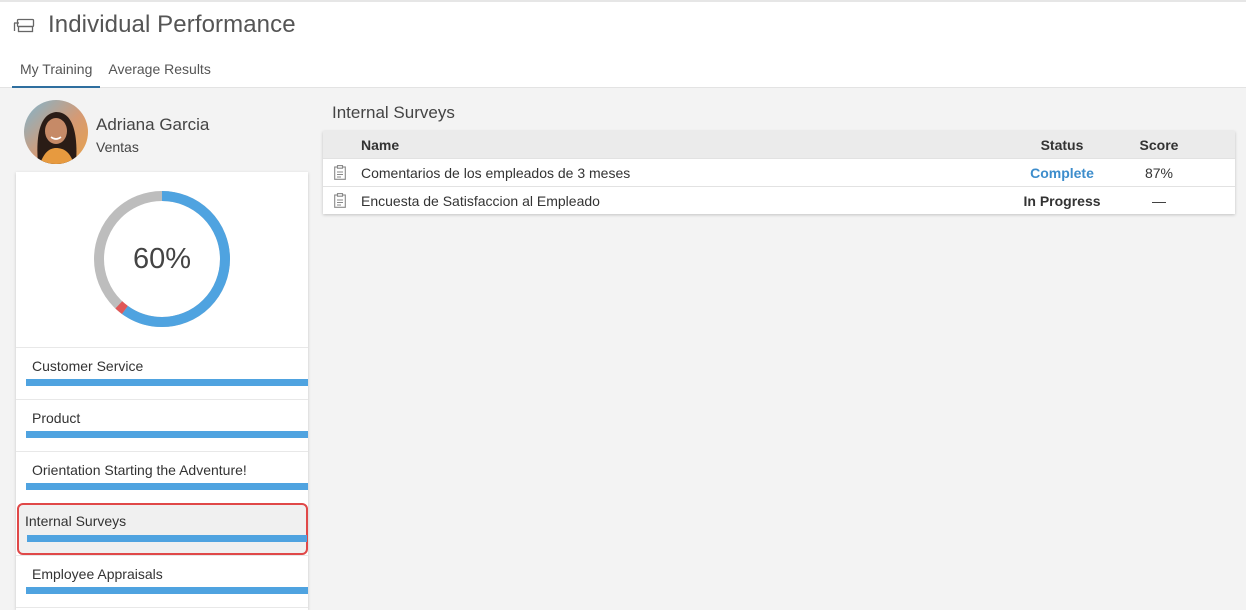  Describe the element at coordinates (162, 373) in the screenshot. I see `course-item-customer-service: Customer Service` at that location.